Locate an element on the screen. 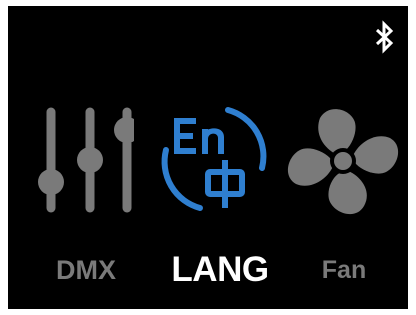  sliders-icon is located at coordinates (86, 160).